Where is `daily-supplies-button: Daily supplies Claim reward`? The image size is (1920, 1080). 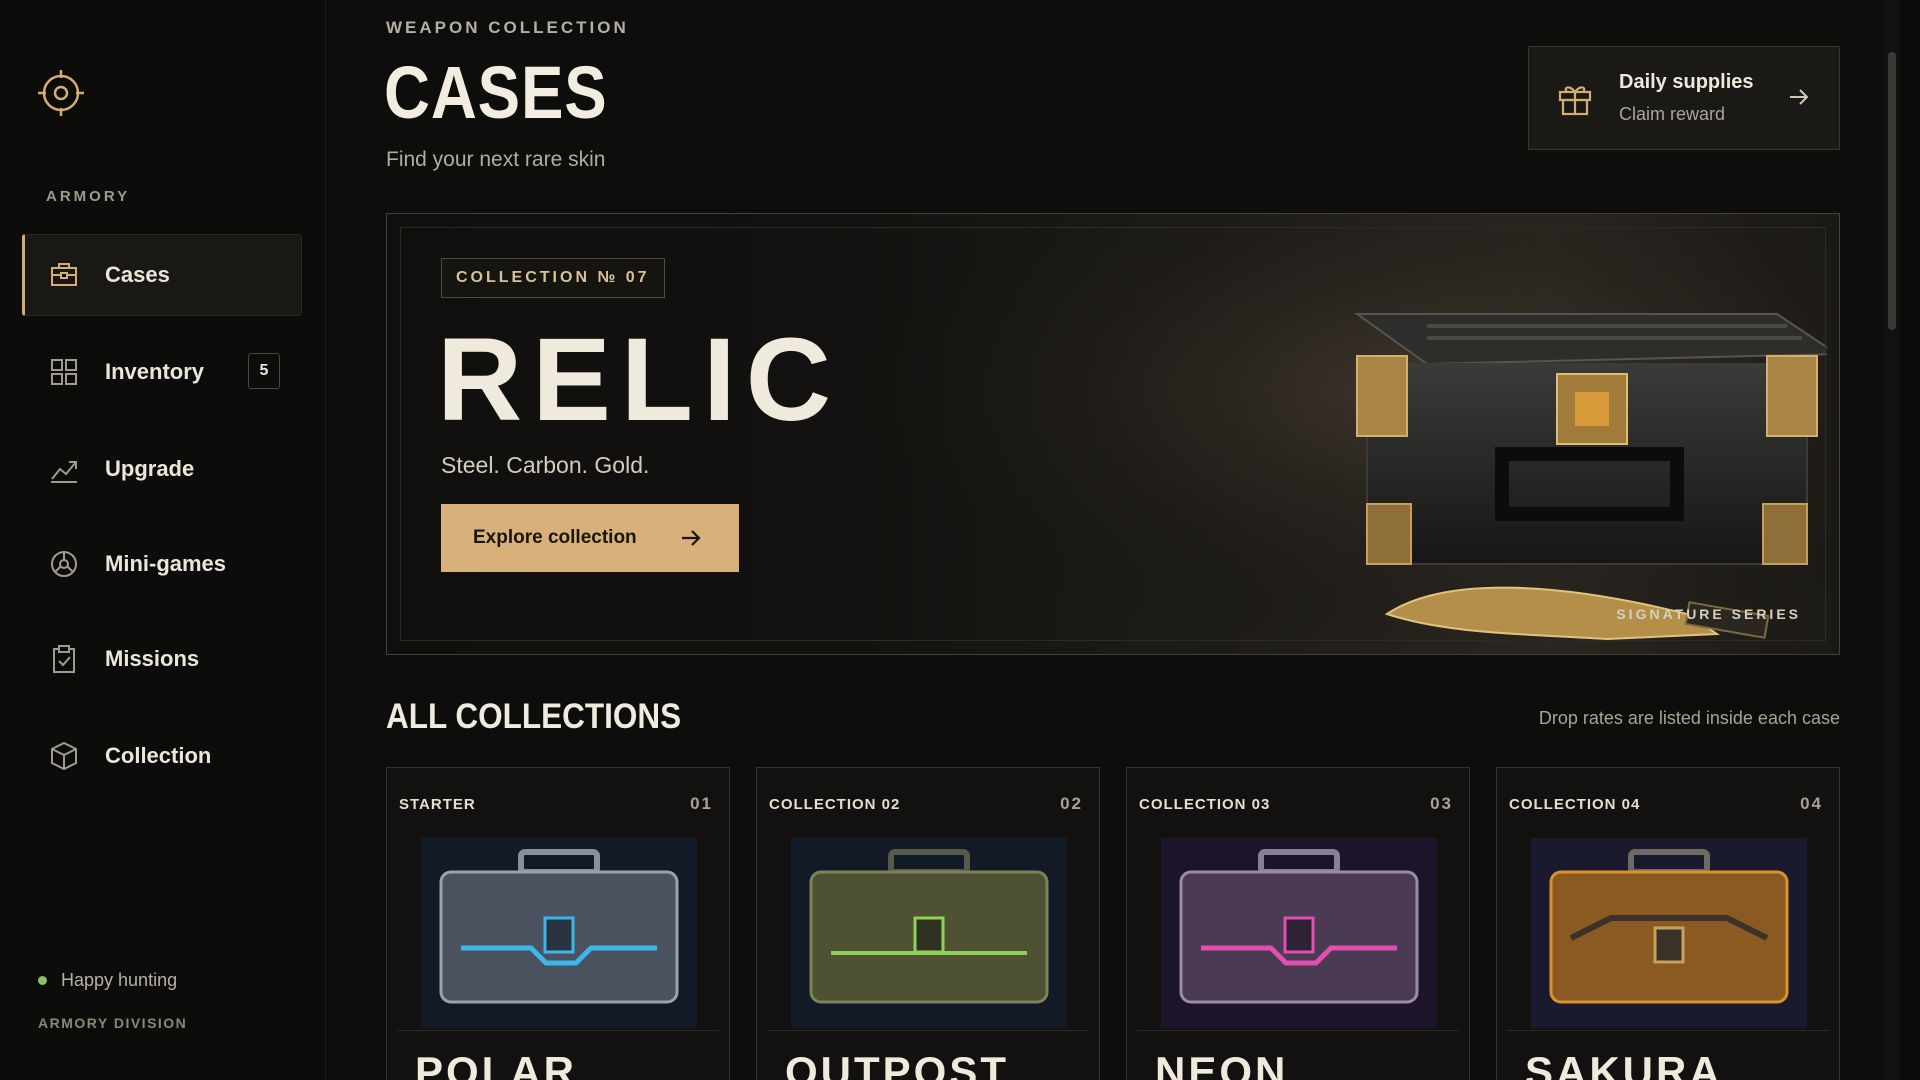
daily-supplies-button: Daily supplies Claim reward is located at coordinates (1684, 98).